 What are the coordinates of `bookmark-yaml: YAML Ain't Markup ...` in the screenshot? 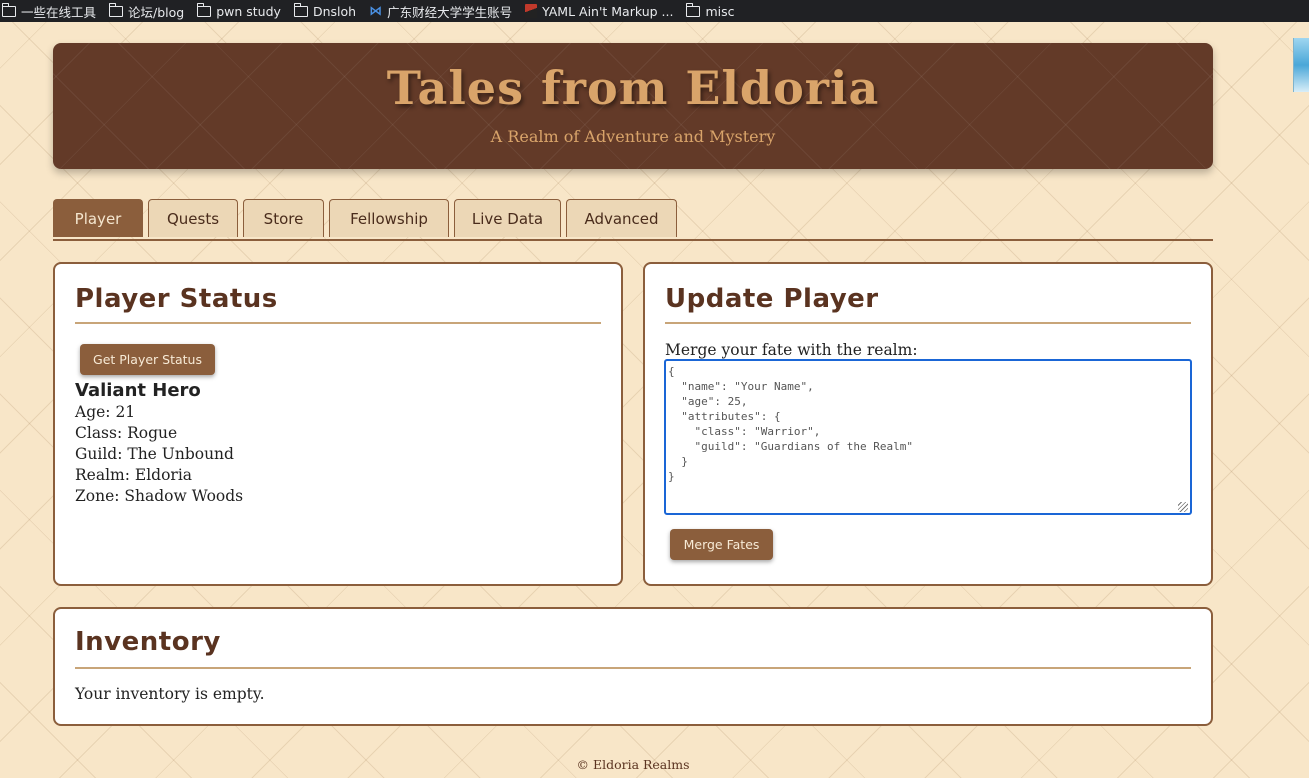 It's located at (599, 11).